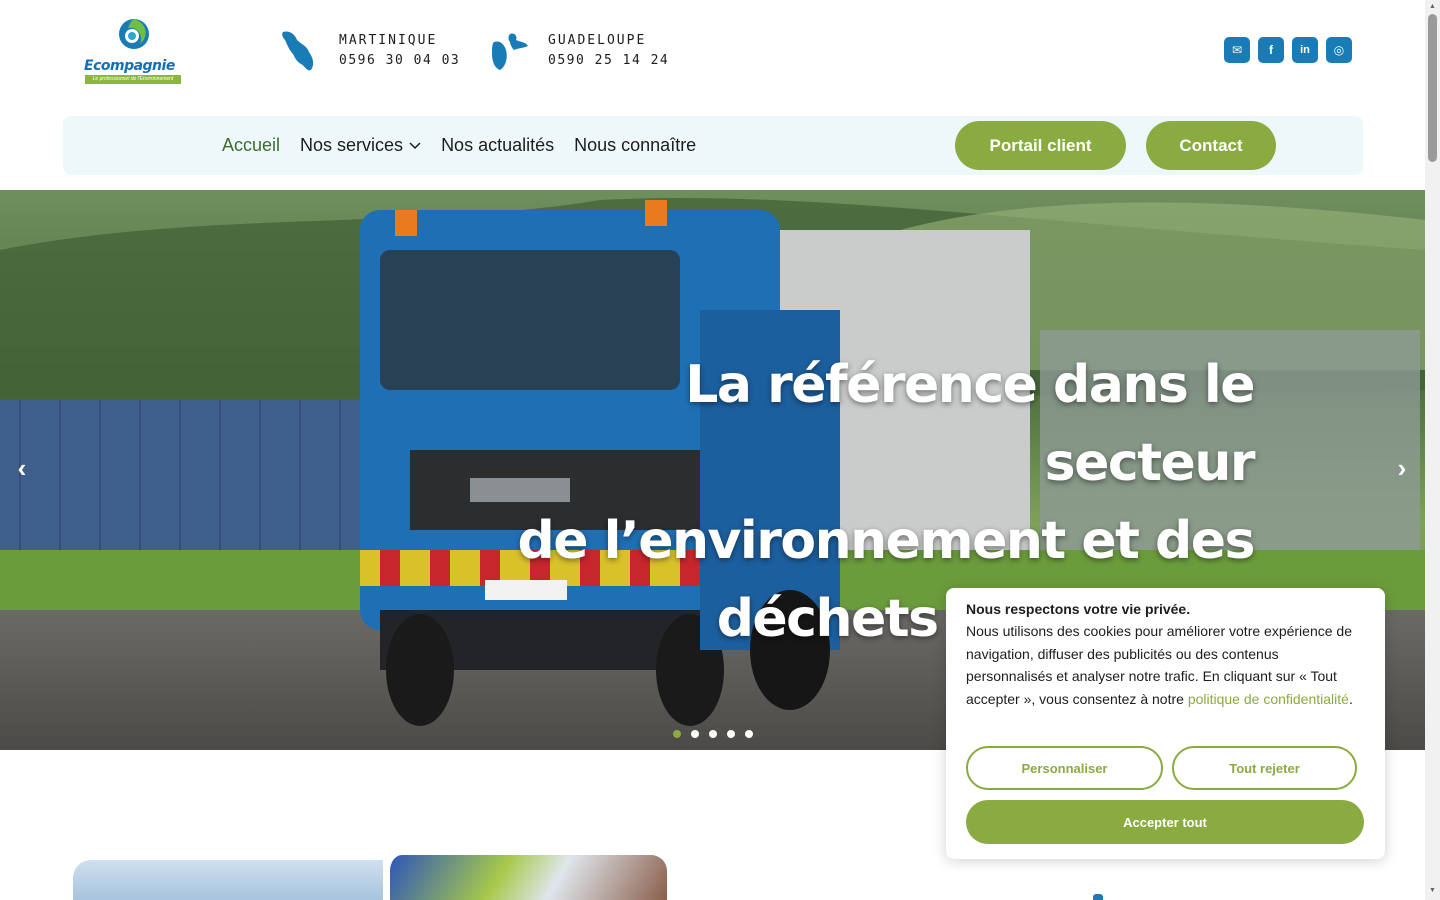 The width and height of the screenshot is (1440, 900). What do you see at coordinates (597, 40) in the screenshot?
I see `region-name: GUADELOUPE` at bounding box center [597, 40].